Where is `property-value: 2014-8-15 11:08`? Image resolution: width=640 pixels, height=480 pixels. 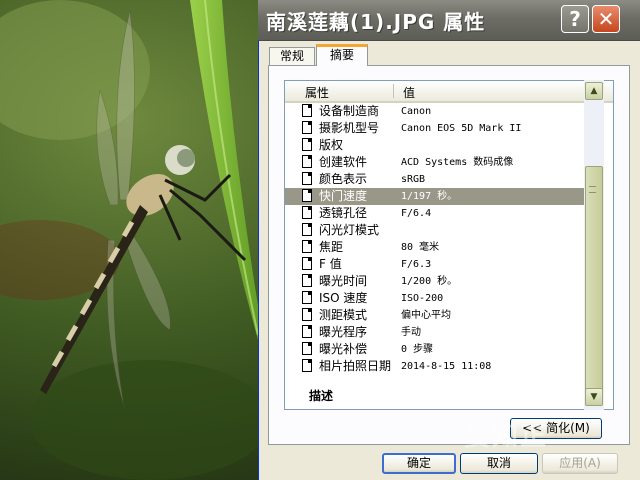 property-value: 2014-8-15 11:08 is located at coordinates (446, 366).